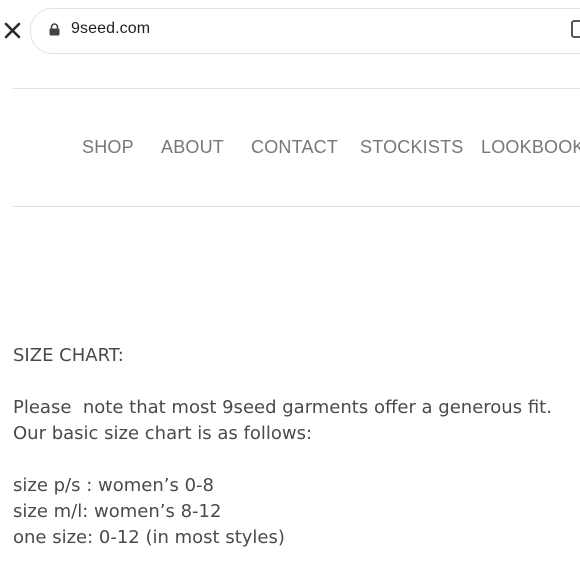 This screenshot has height=580, width=580. What do you see at coordinates (296, 88) in the screenshot?
I see `header-divider-top` at bounding box center [296, 88].